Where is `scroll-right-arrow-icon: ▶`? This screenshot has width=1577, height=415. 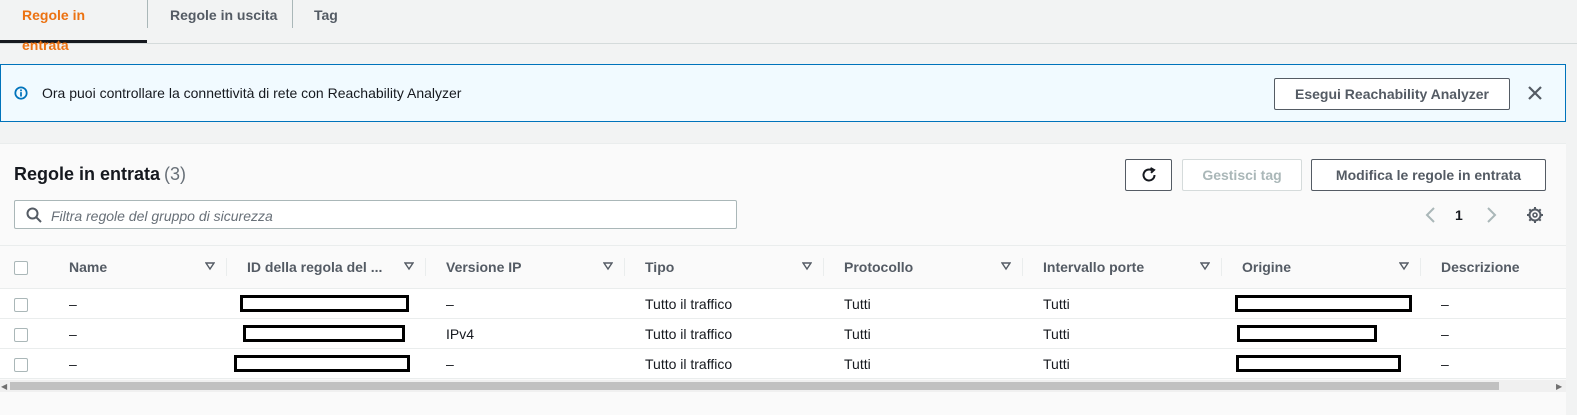
scroll-right-arrow-icon: ▶ is located at coordinates (1559, 386).